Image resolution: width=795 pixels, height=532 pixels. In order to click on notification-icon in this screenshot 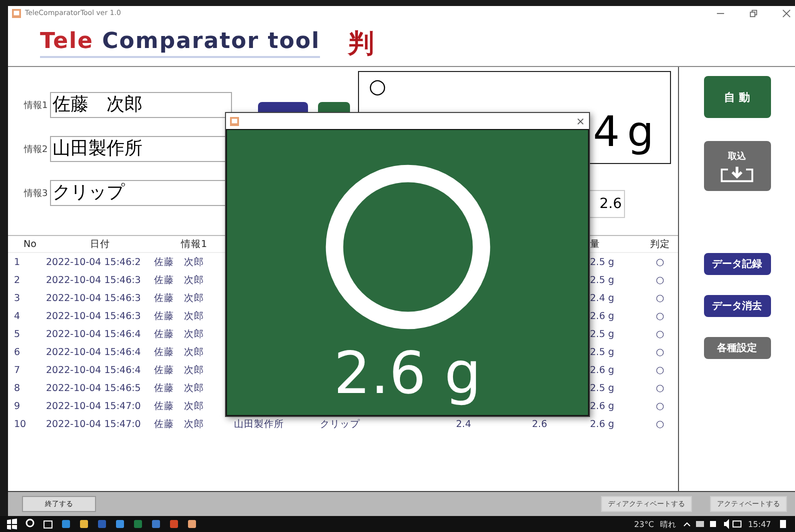, I will do `click(783, 524)`.